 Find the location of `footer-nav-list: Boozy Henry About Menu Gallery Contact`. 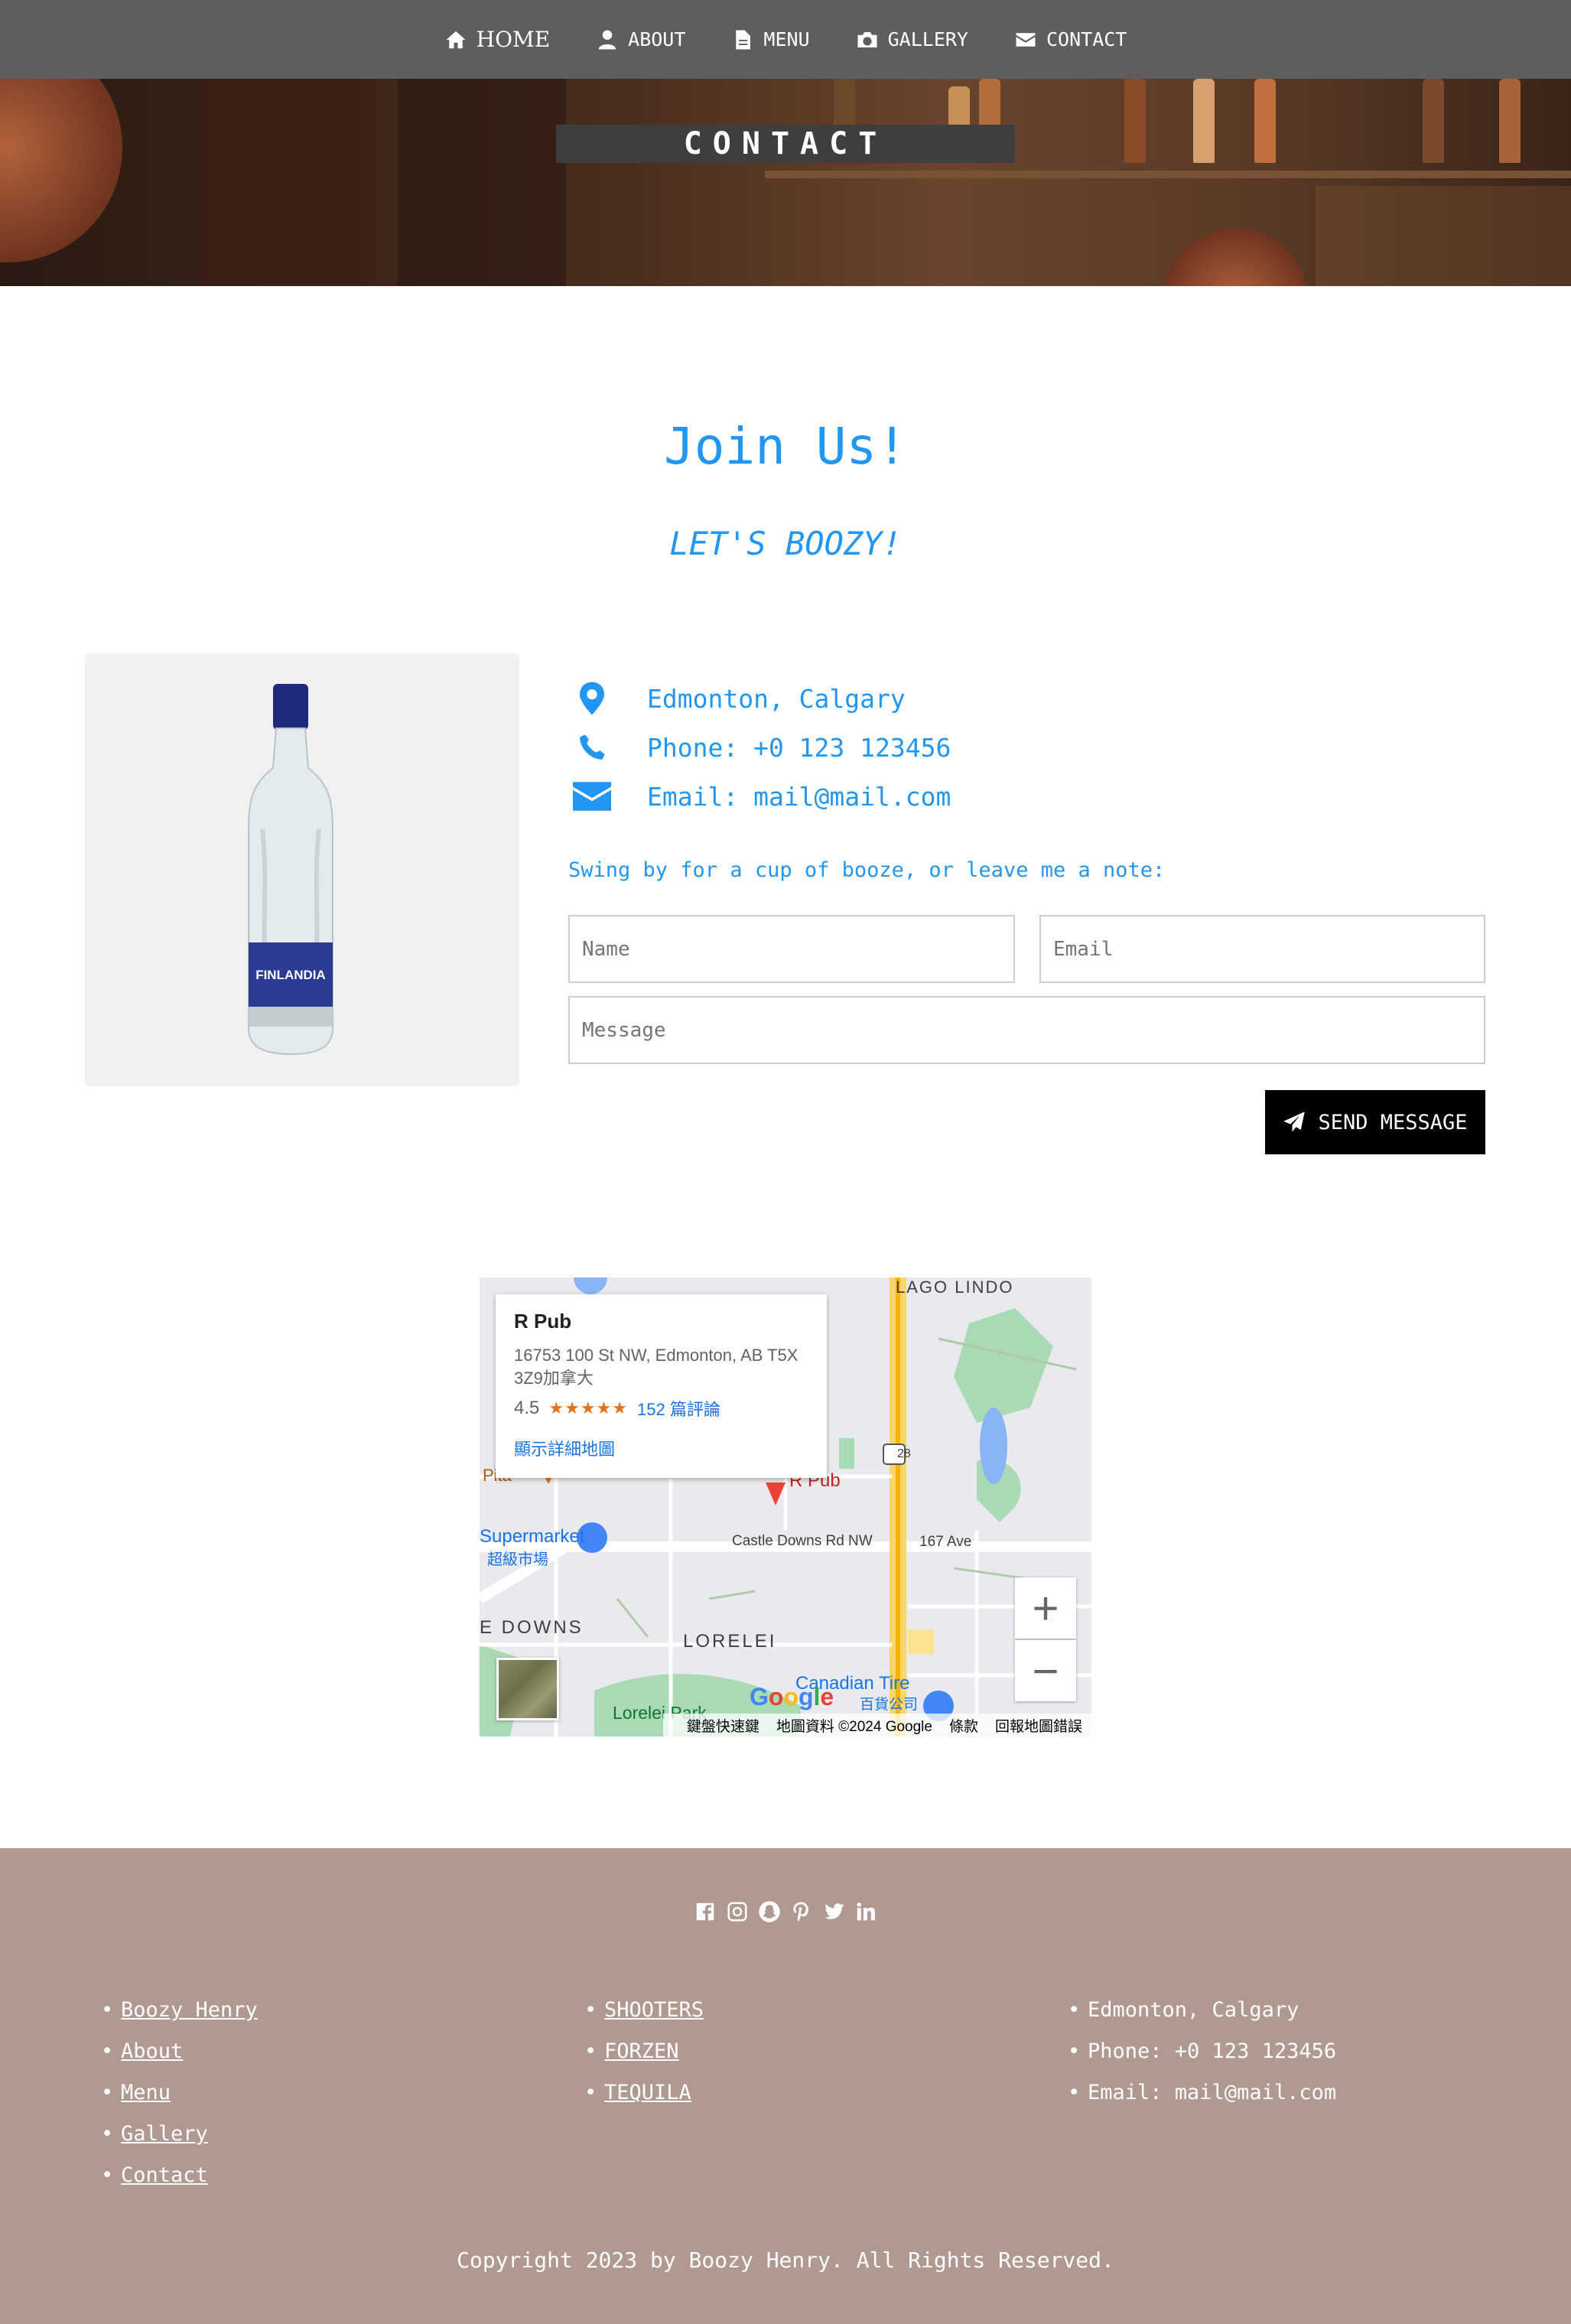

footer-nav-list: Boozy Henry About Menu Gallery Contact is located at coordinates (179, 2093).